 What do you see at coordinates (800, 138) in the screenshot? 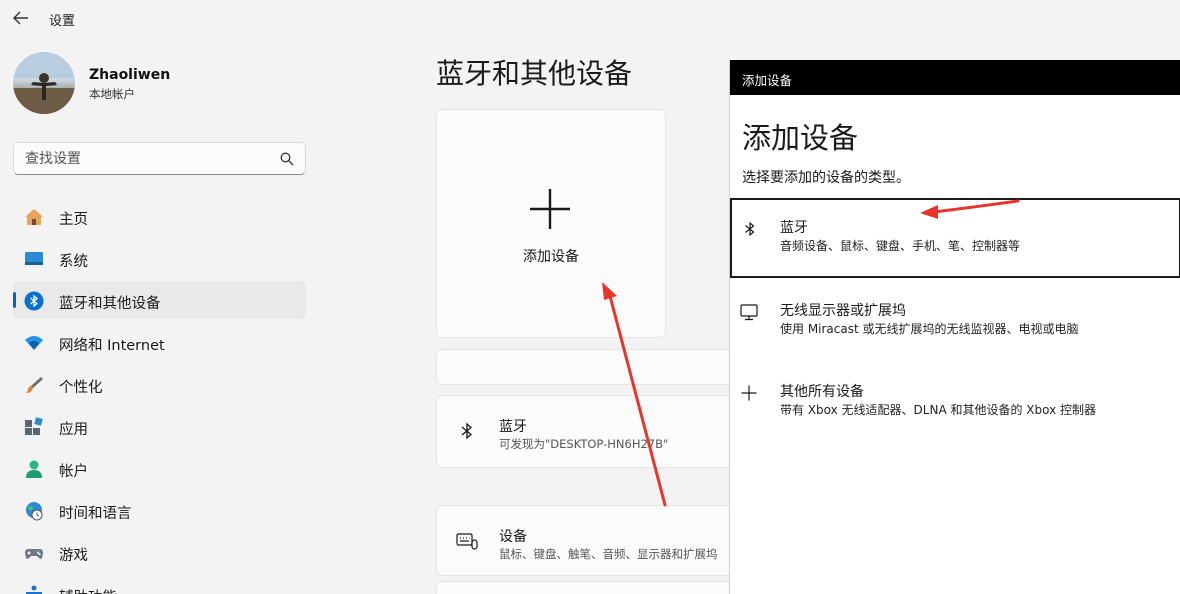
I see `dialog-heading: 添加设备` at bounding box center [800, 138].